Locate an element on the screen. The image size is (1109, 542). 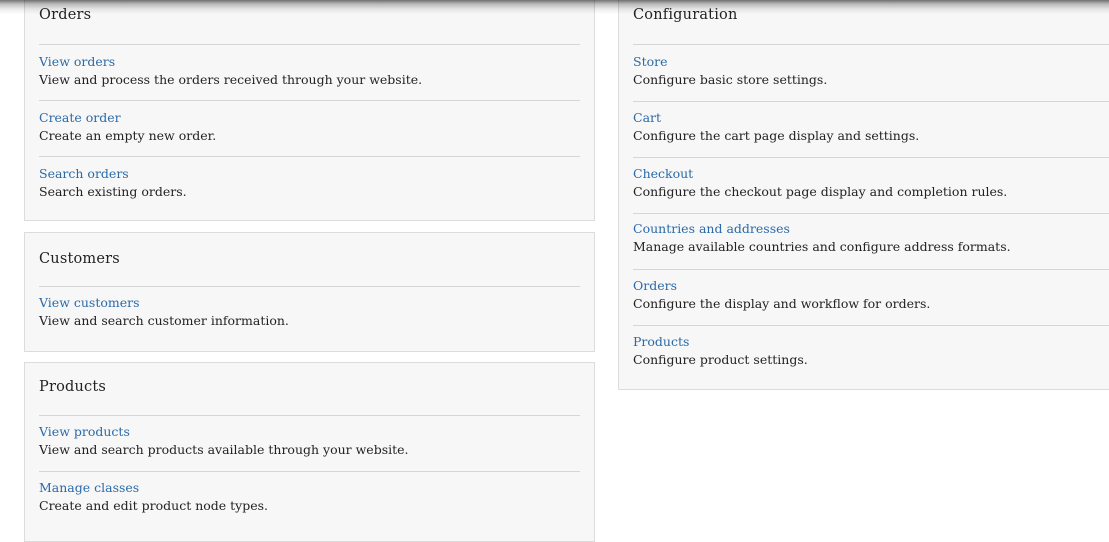
configuration-panel-title: Configuration is located at coordinates (685, 15).